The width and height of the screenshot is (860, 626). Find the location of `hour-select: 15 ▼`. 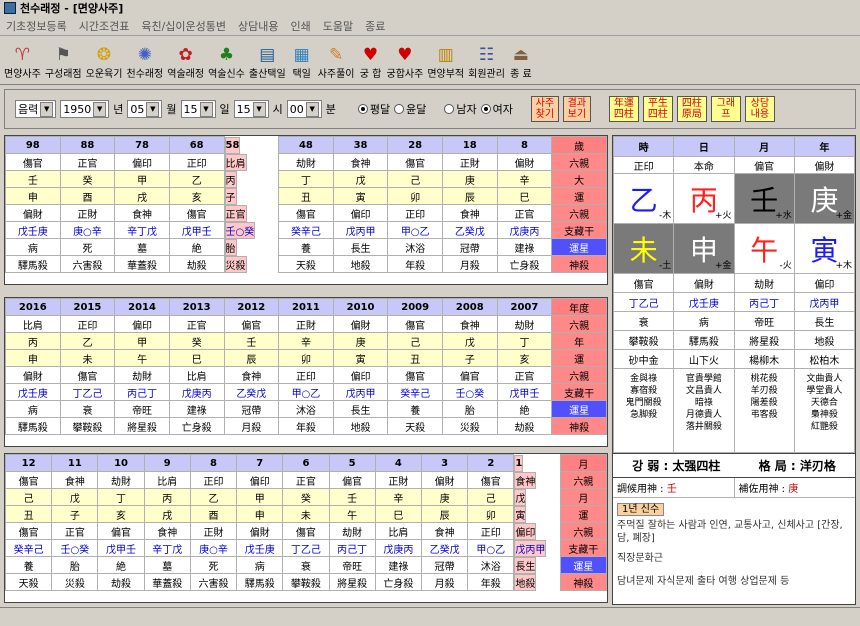

hour-select: 15 ▼ is located at coordinates (251, 109).